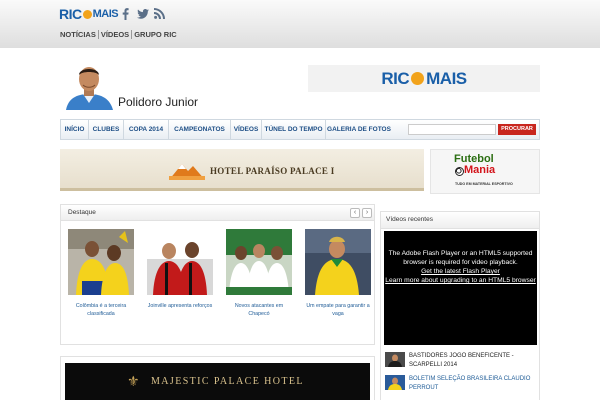  What do you see at coordinates (101, 310) in the screenshot?
I see `destaque-caption: Colômbia é a terceira classificada` at bounding box center [101, 310].